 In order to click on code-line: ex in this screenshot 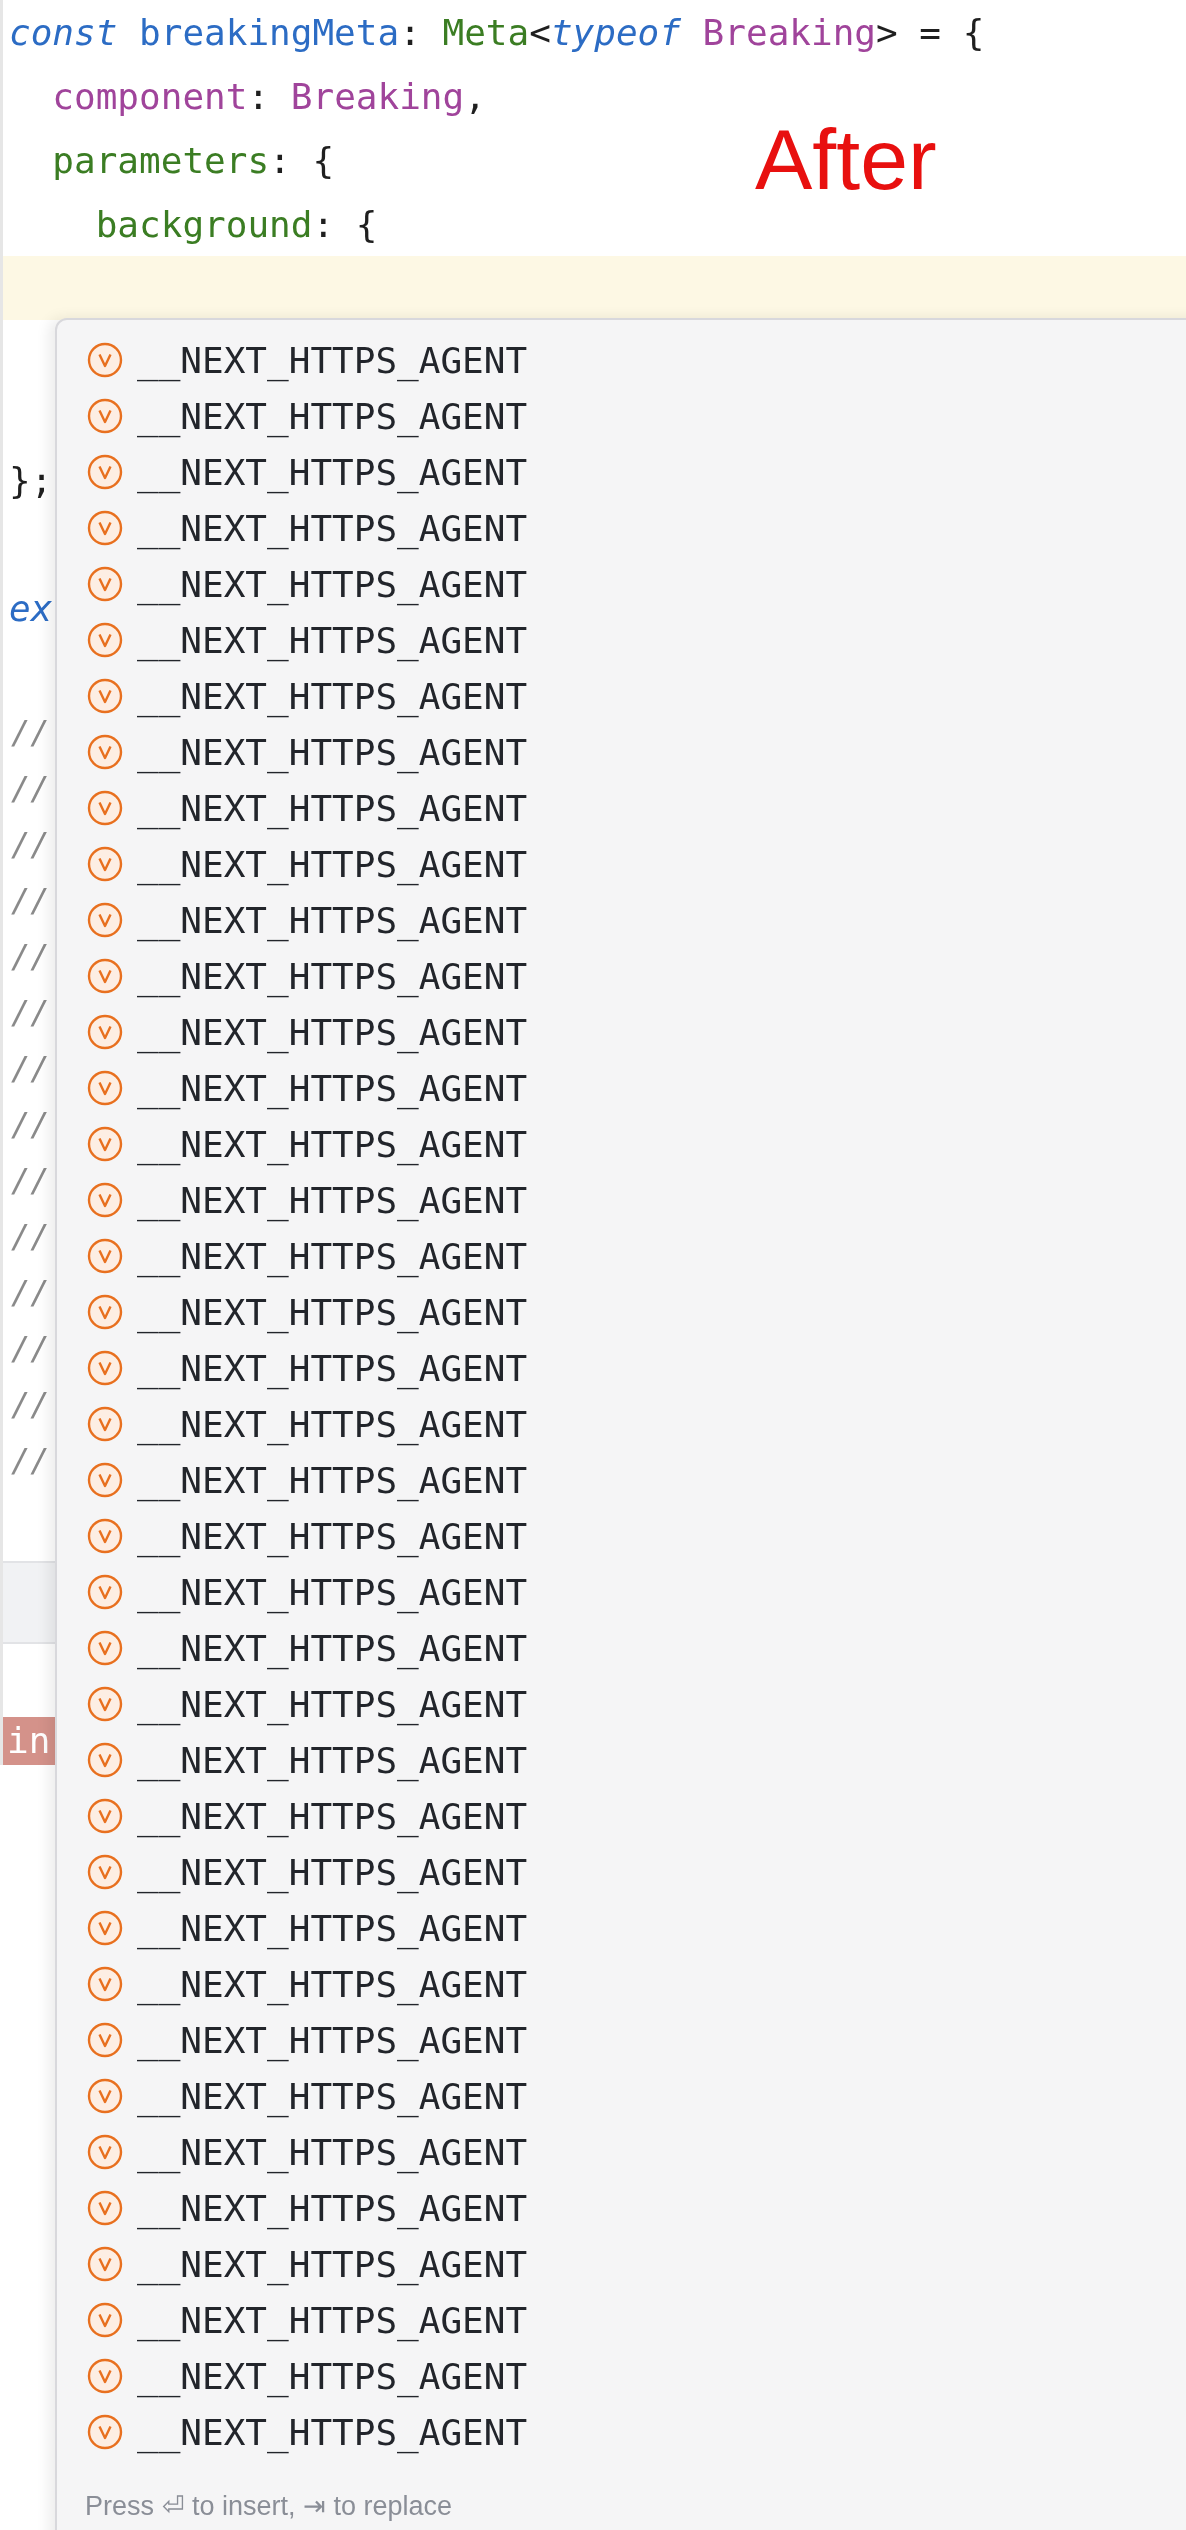, I will do `click(31, 608)`.